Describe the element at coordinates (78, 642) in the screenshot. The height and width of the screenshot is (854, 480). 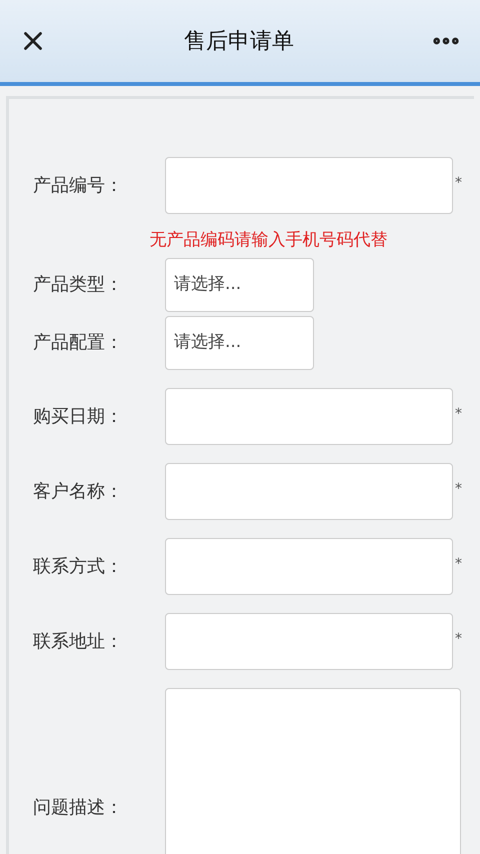
I see `field-label: 联系地址：` at that location.